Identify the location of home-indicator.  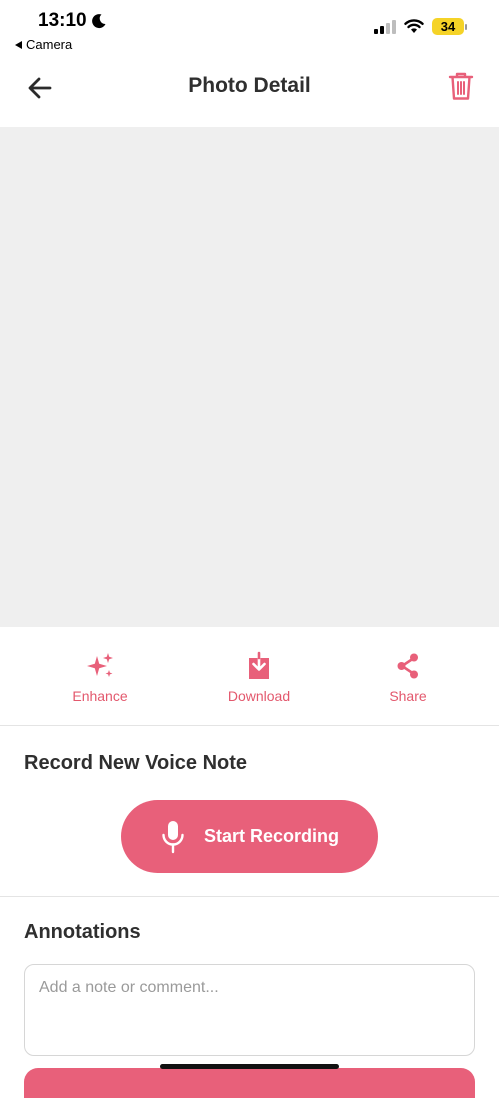
(249, 1066).